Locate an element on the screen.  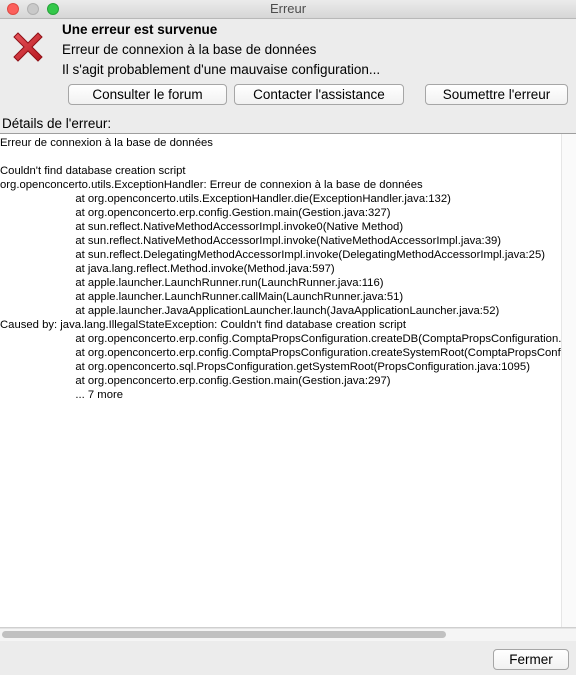
contact-support-button: Contacter l'assistance is located at coordinates (319, 94).